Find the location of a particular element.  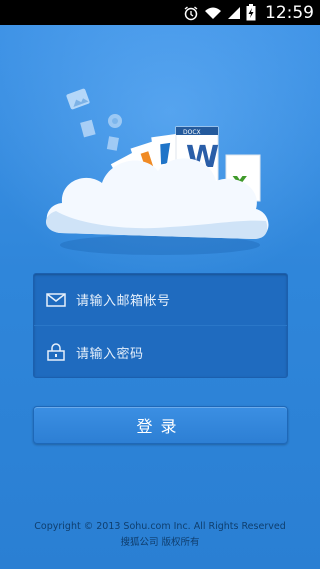

email-placeholder: 请输入邮箱帐号 is located at coordinates (123, 301).